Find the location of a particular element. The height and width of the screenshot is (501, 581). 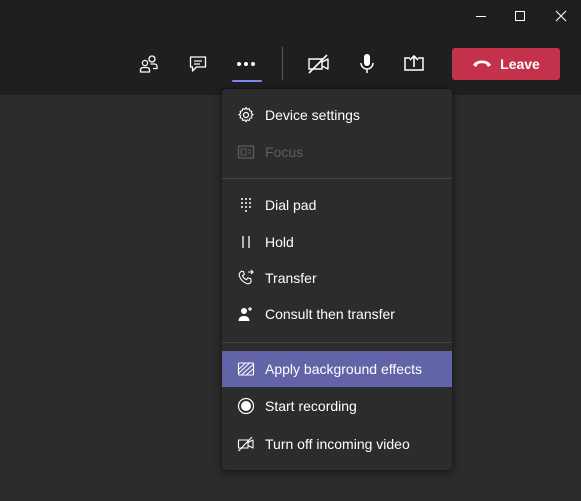

menu-item-transfer: Transfer is located at coordinates (337, 278).